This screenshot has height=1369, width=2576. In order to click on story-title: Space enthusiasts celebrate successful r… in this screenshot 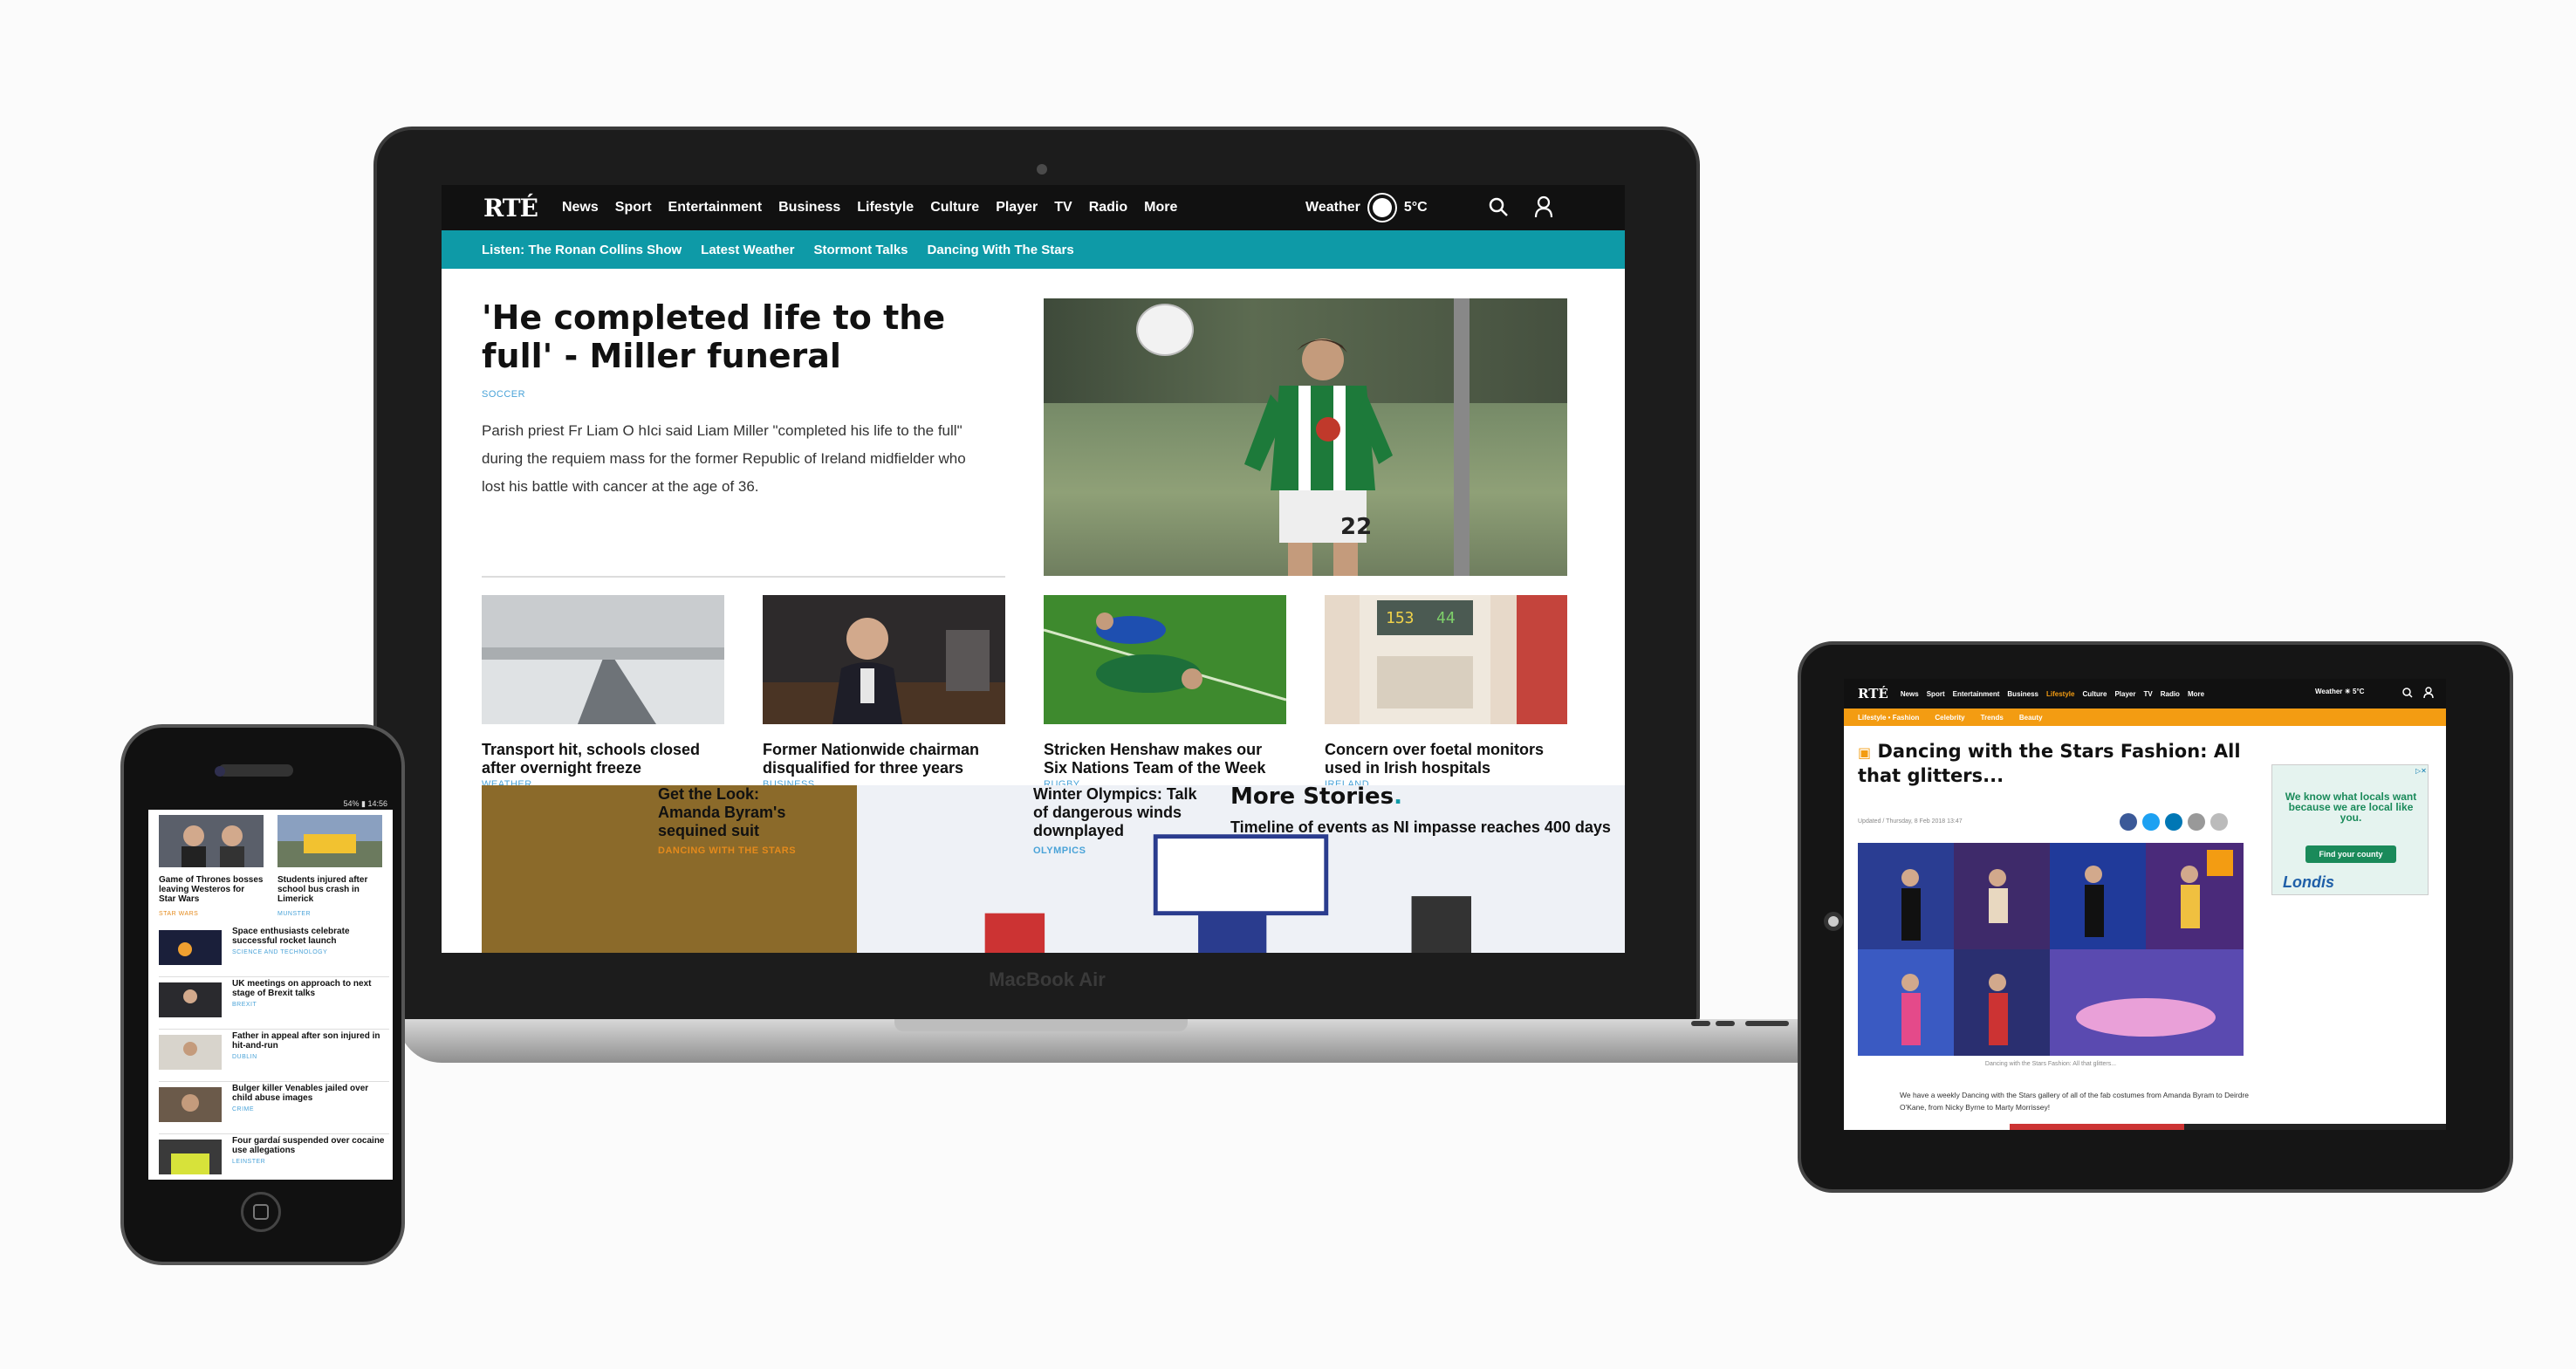, I will do `click(309, 937)`.